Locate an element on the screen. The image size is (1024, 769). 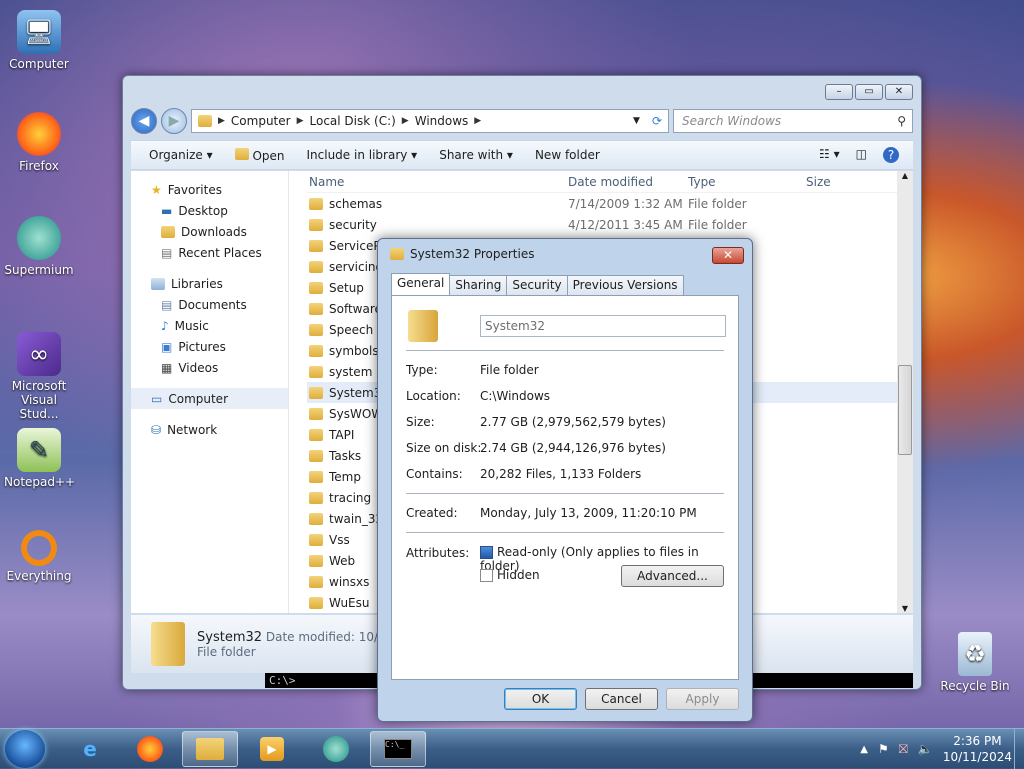
desktop-icon-supermium: Supermium is located at coordinates (39, 246).